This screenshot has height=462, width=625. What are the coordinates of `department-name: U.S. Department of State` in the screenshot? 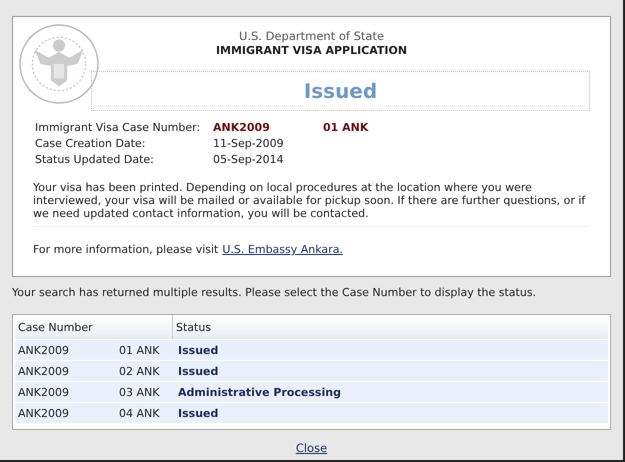 It's located at (312, 36).